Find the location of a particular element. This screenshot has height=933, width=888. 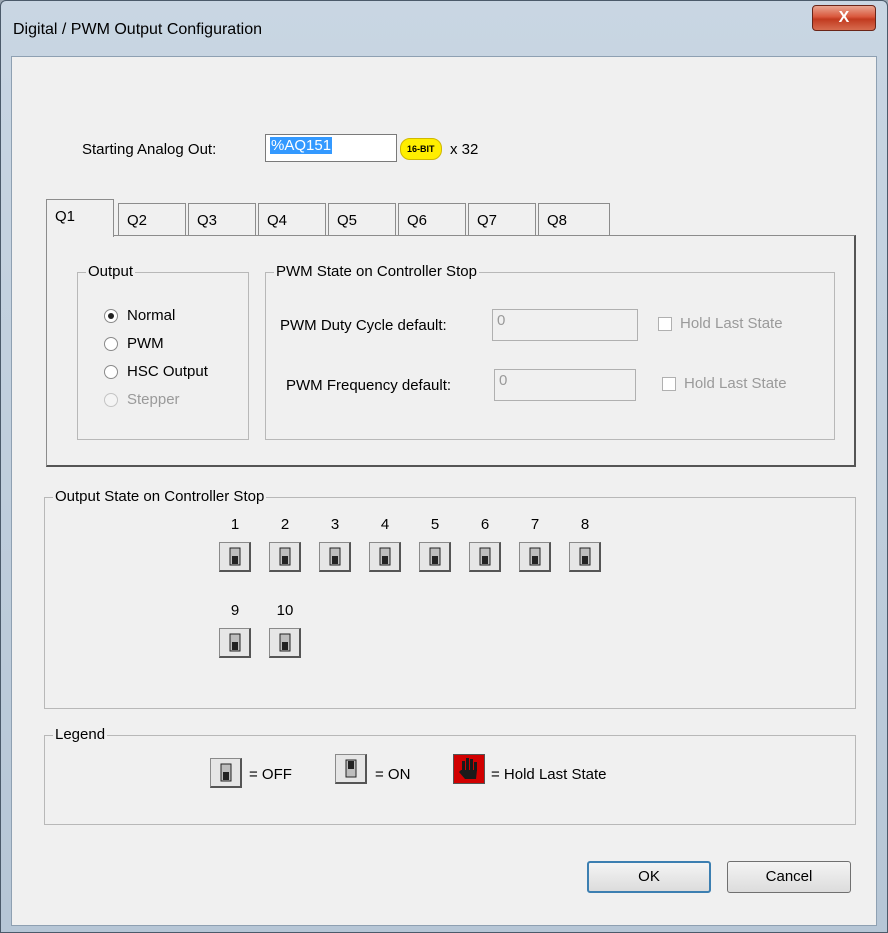

tab-q2: Q2 is located at coordinates (152, 219).